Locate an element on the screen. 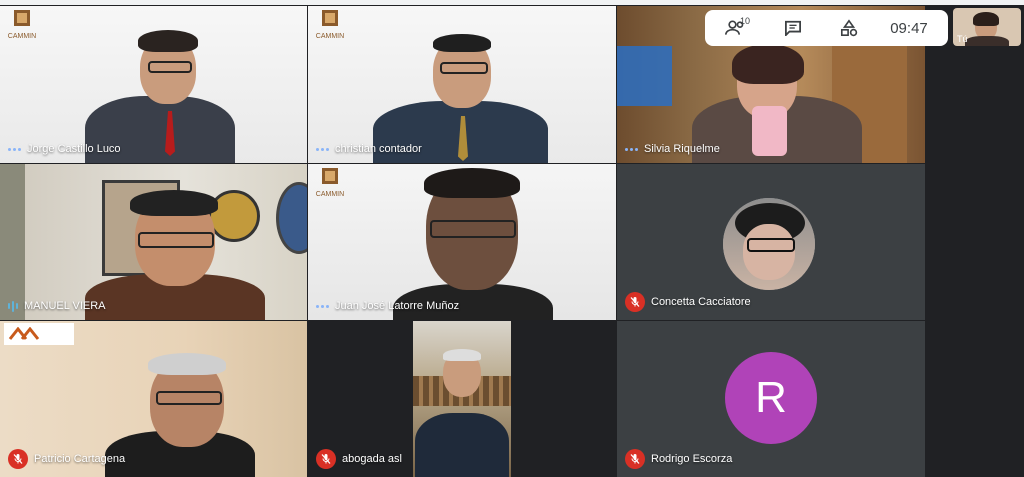  participant-name: Concetta Cacciatore is located at coordinates (701, 302).